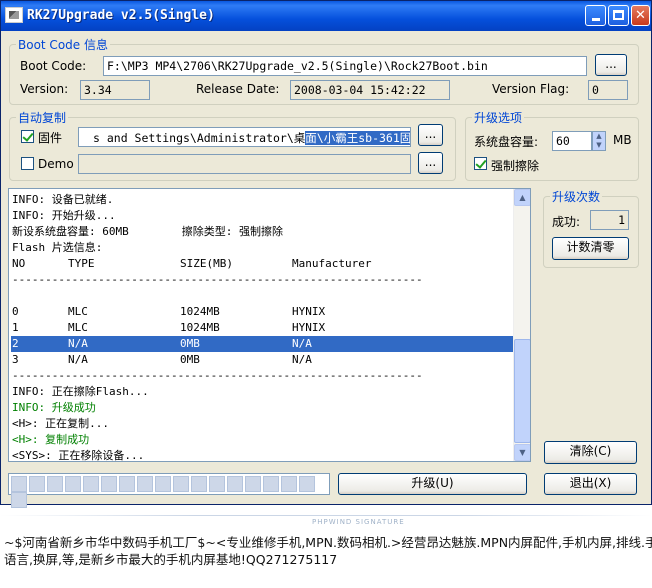 The image size is (652, 588). I want to click on log-table-row: 1 MLC 1024MB HYNIX, so click(263, 328).